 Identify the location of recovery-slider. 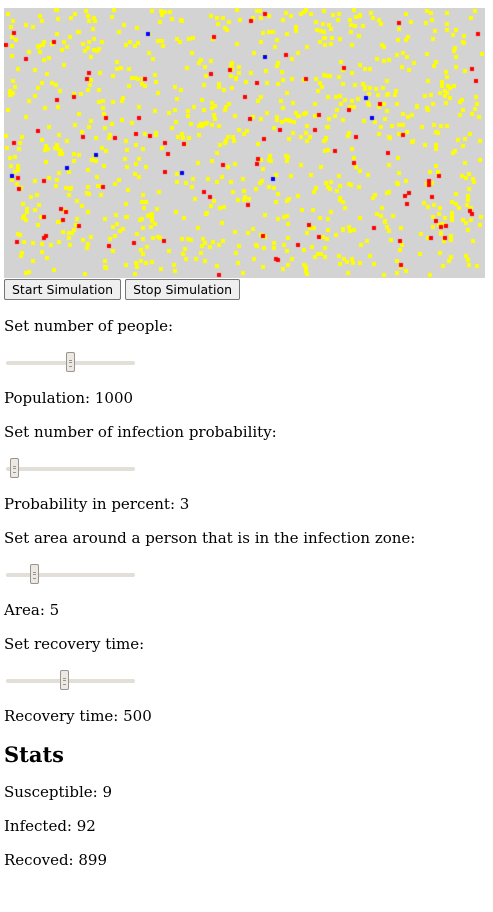
(70, 681).